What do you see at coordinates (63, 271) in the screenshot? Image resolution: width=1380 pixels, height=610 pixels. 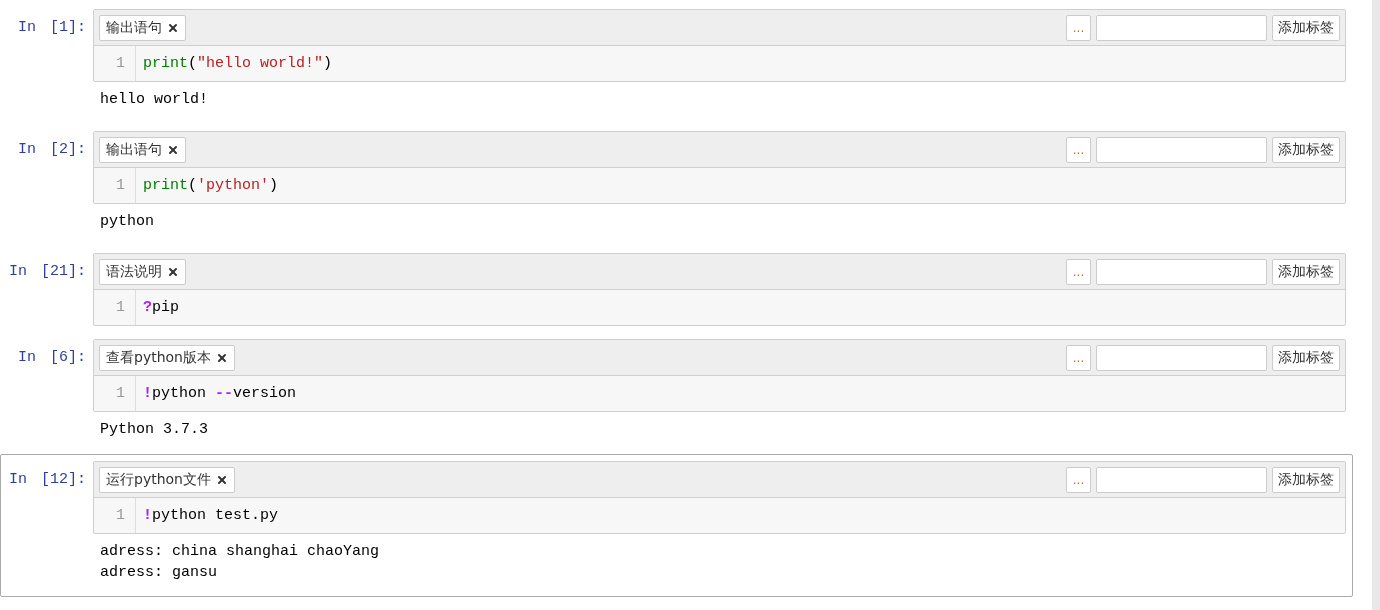 I see `execution-count: [21]:` at bounding box center [63, 271].